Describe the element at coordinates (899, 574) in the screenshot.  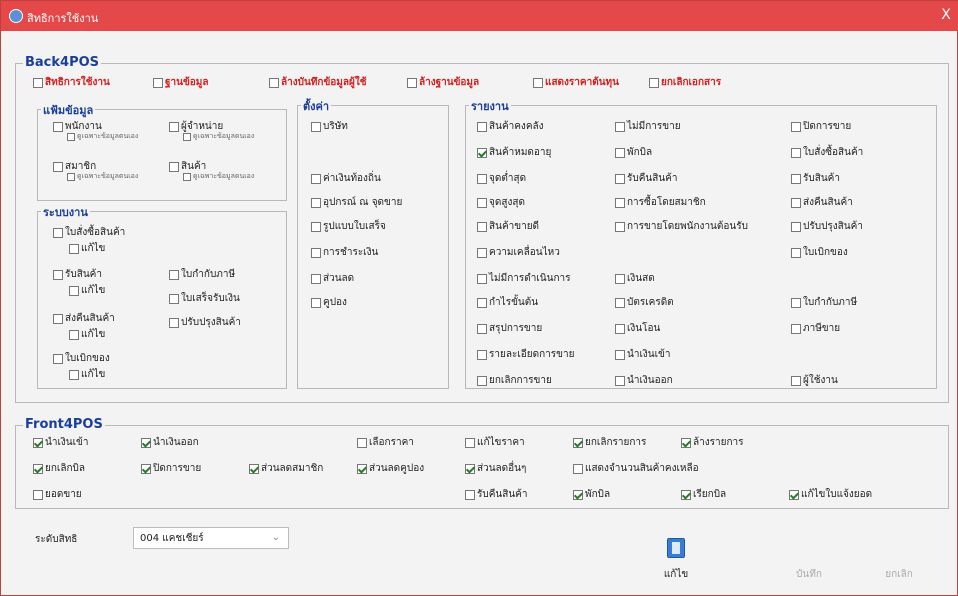
I see `cancel-button: ยกเลิก` at that location.